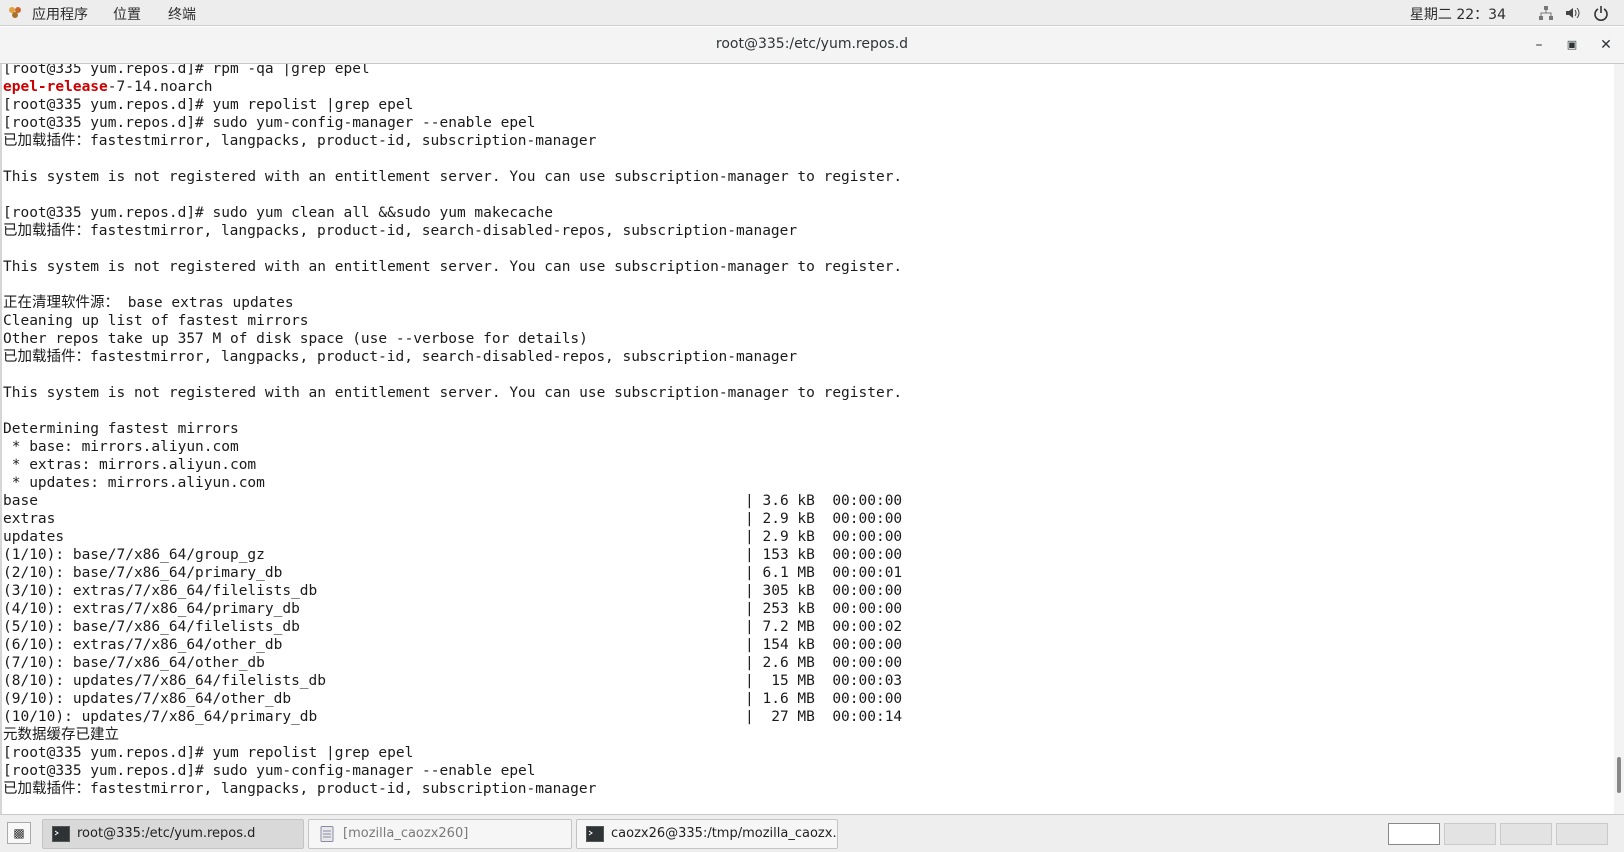 The width and height of the screenshot is (1624, 852). Describe the element at coordinates (1606, 45) in the screenshot. I see `close-icon: ✕` at that location.